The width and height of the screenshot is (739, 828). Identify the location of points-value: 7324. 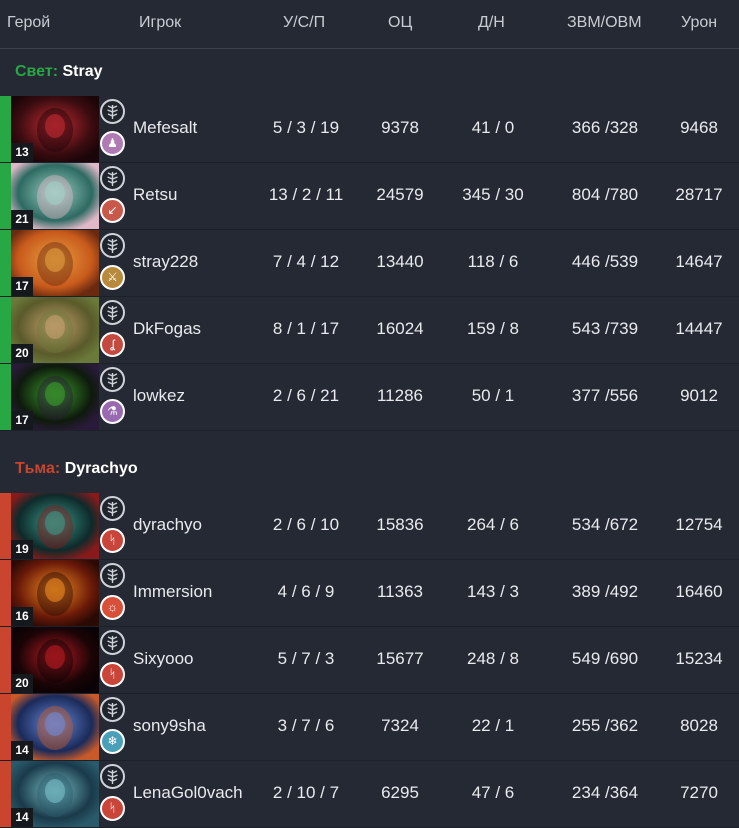
(400, 725).